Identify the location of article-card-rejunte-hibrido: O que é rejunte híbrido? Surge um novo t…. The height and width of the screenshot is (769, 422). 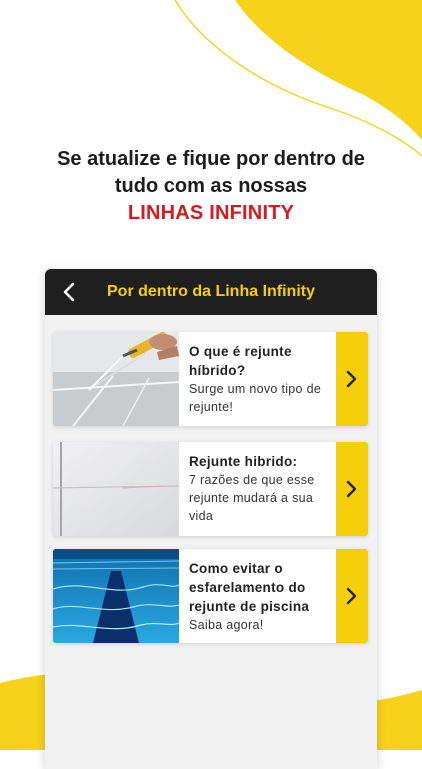
(210, 379).